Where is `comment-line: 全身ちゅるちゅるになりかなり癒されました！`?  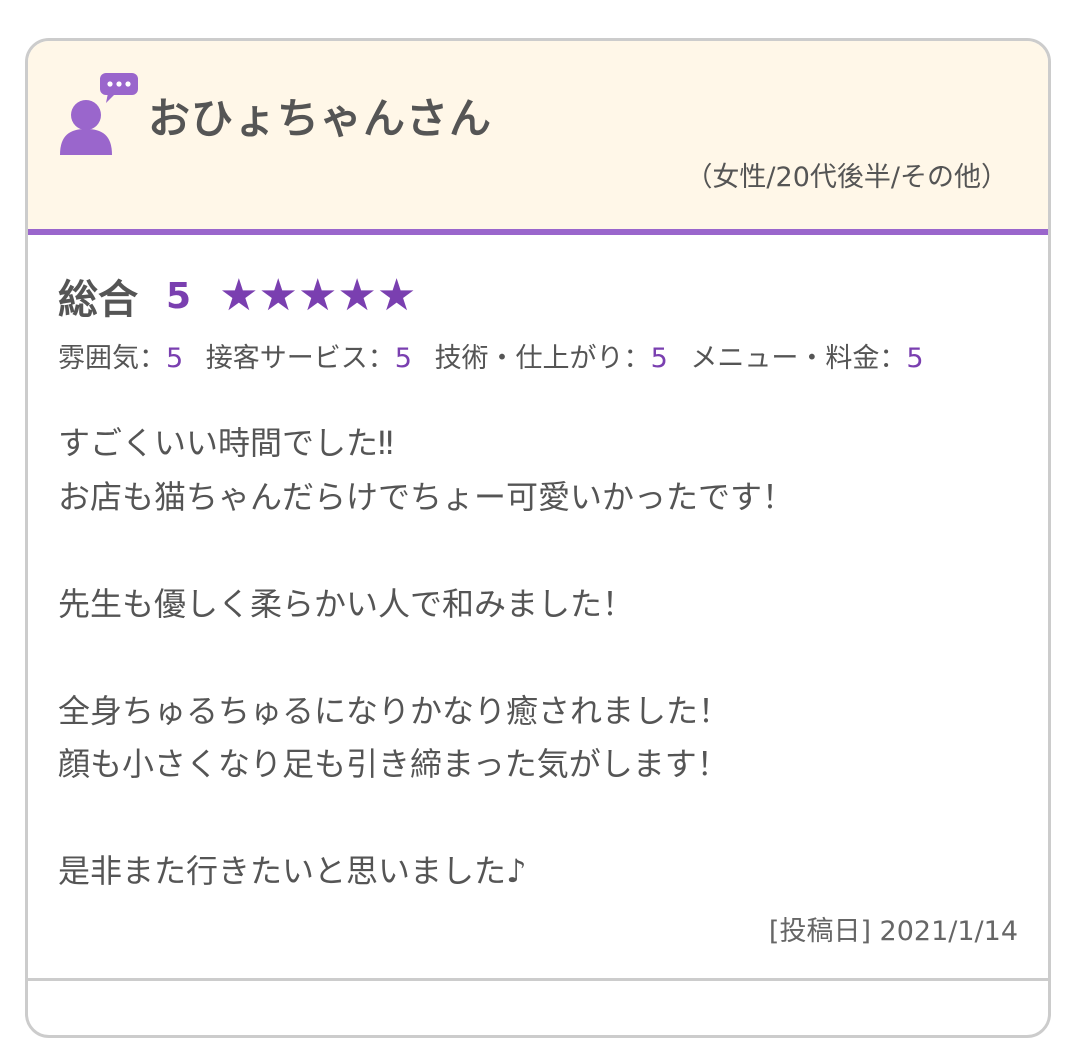
comment-line: 全身ちゅるちゅるになりかなり癒されました！ is located at coordinates (394, 710).